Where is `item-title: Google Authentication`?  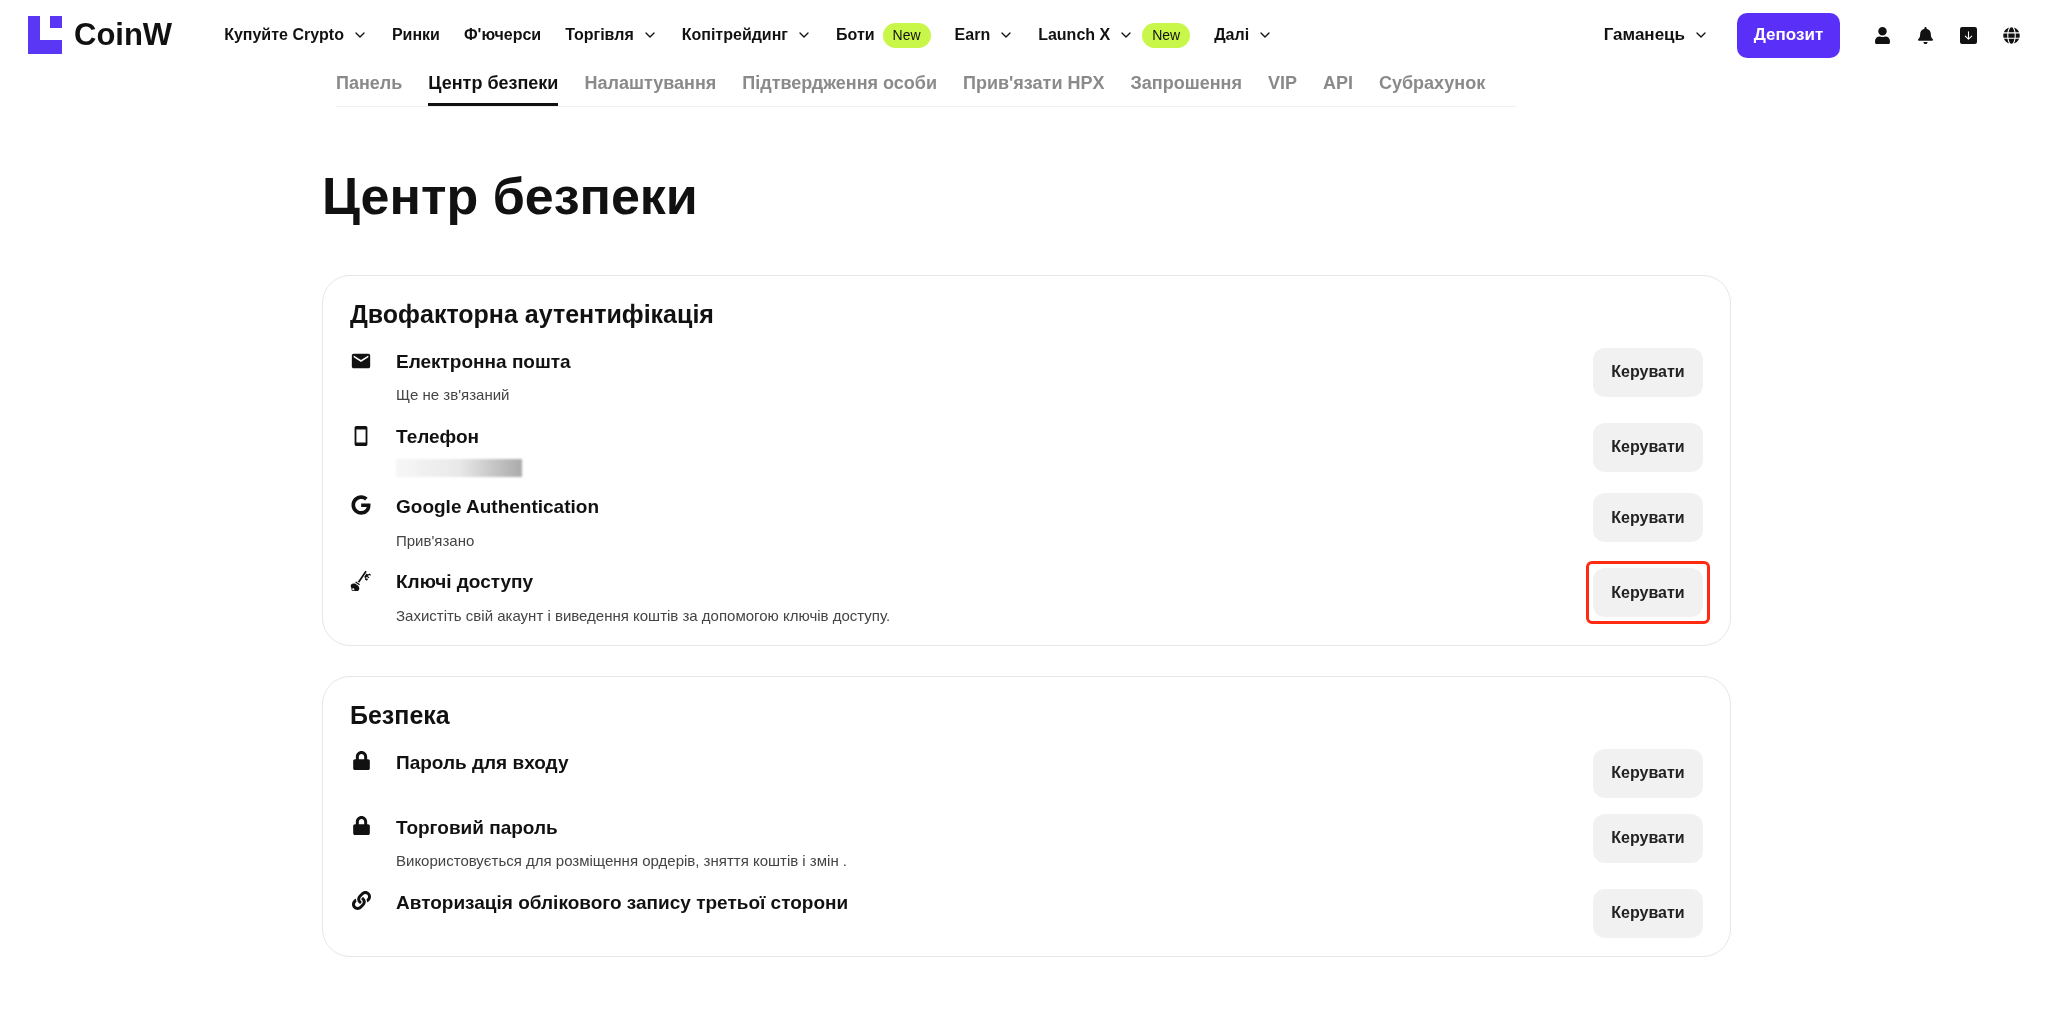 item-title: Google Authentication is located at coordinates (497, 507).